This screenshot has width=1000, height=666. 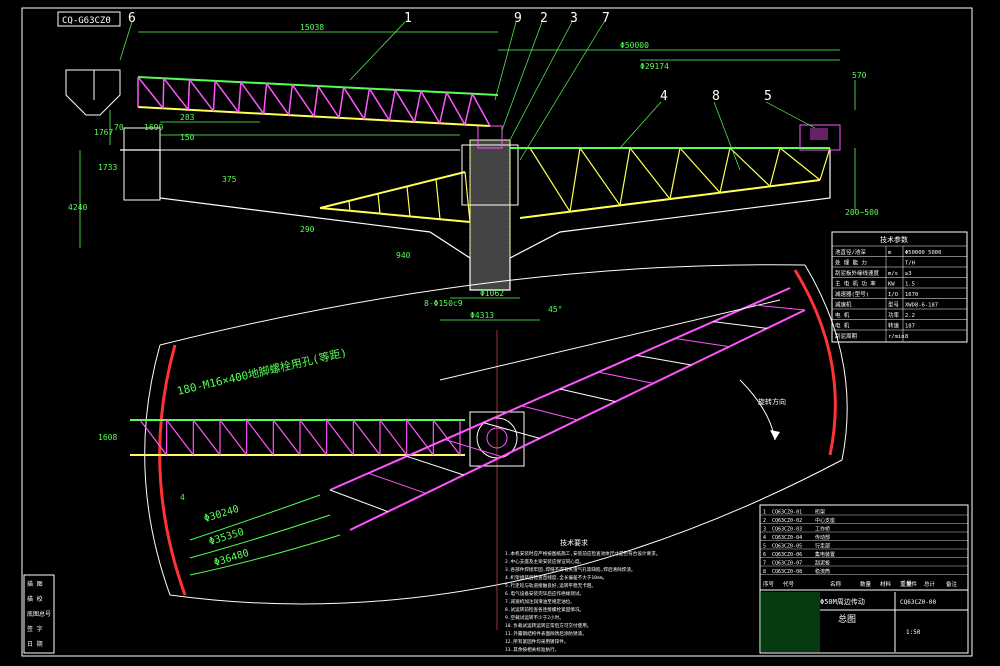 I want to click on part-cell: CQ63CZ0-05, so click(x=787, y=547).